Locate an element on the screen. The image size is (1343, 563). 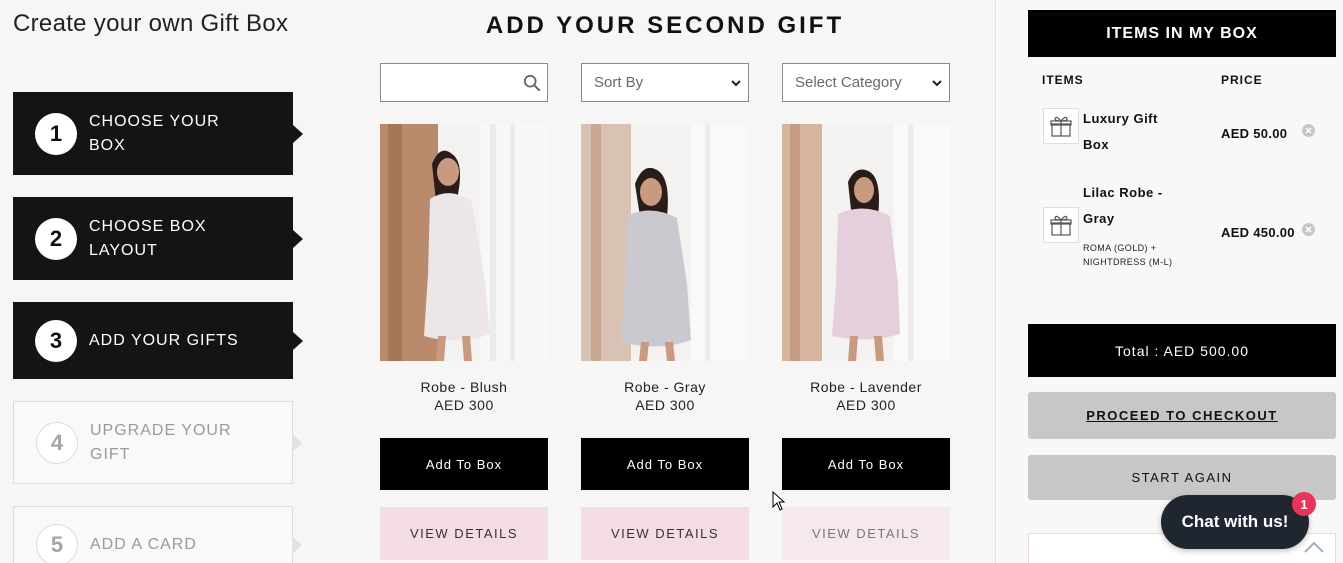
scroll-to-top-icon is located at coordinates (1314, 547).